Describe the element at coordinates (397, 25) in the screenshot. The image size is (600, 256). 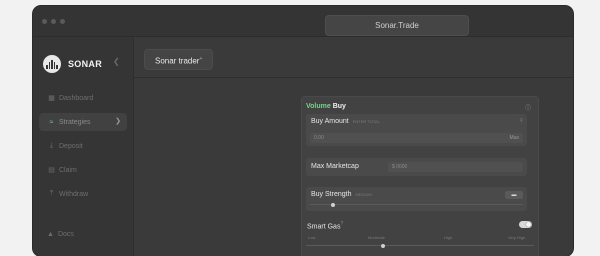
I see `address-bar: Sonar.Trade` at that location.